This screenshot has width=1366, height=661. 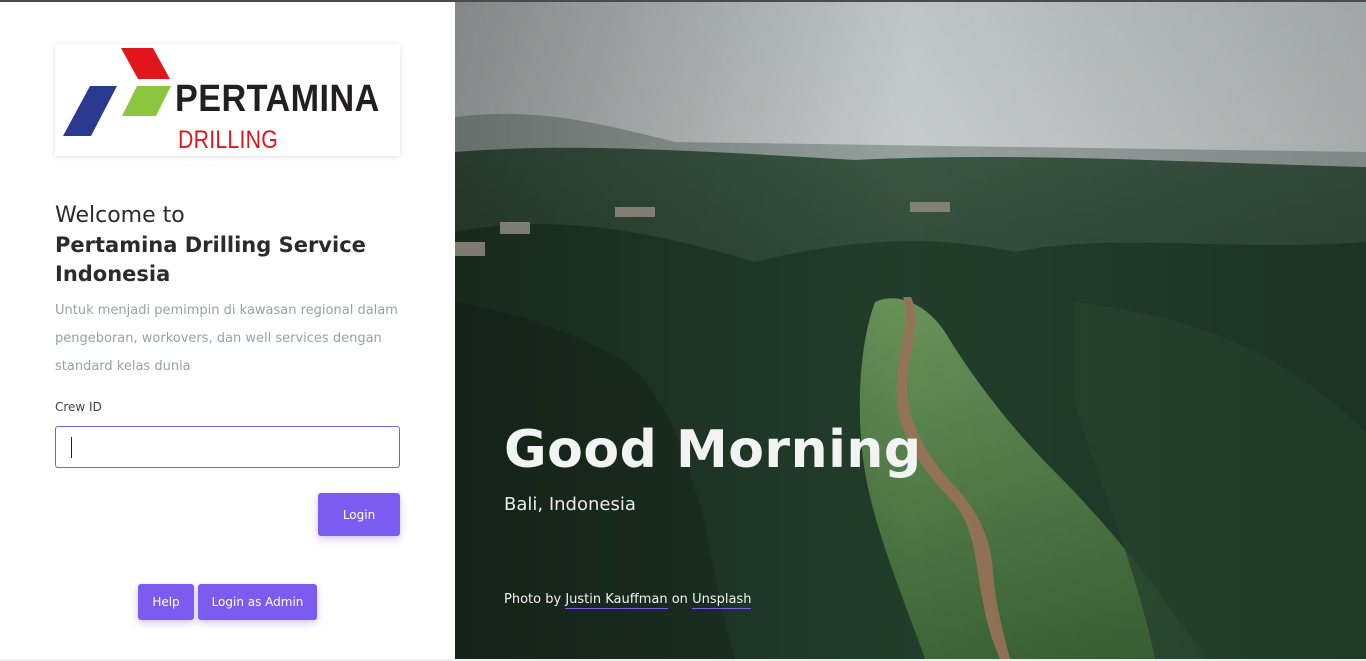 What do you see at coordinates (210, 259) in the screenshot?
I see `company-name: Pertamina Drilling Service Indonesia` at bounding box center [210, 259].